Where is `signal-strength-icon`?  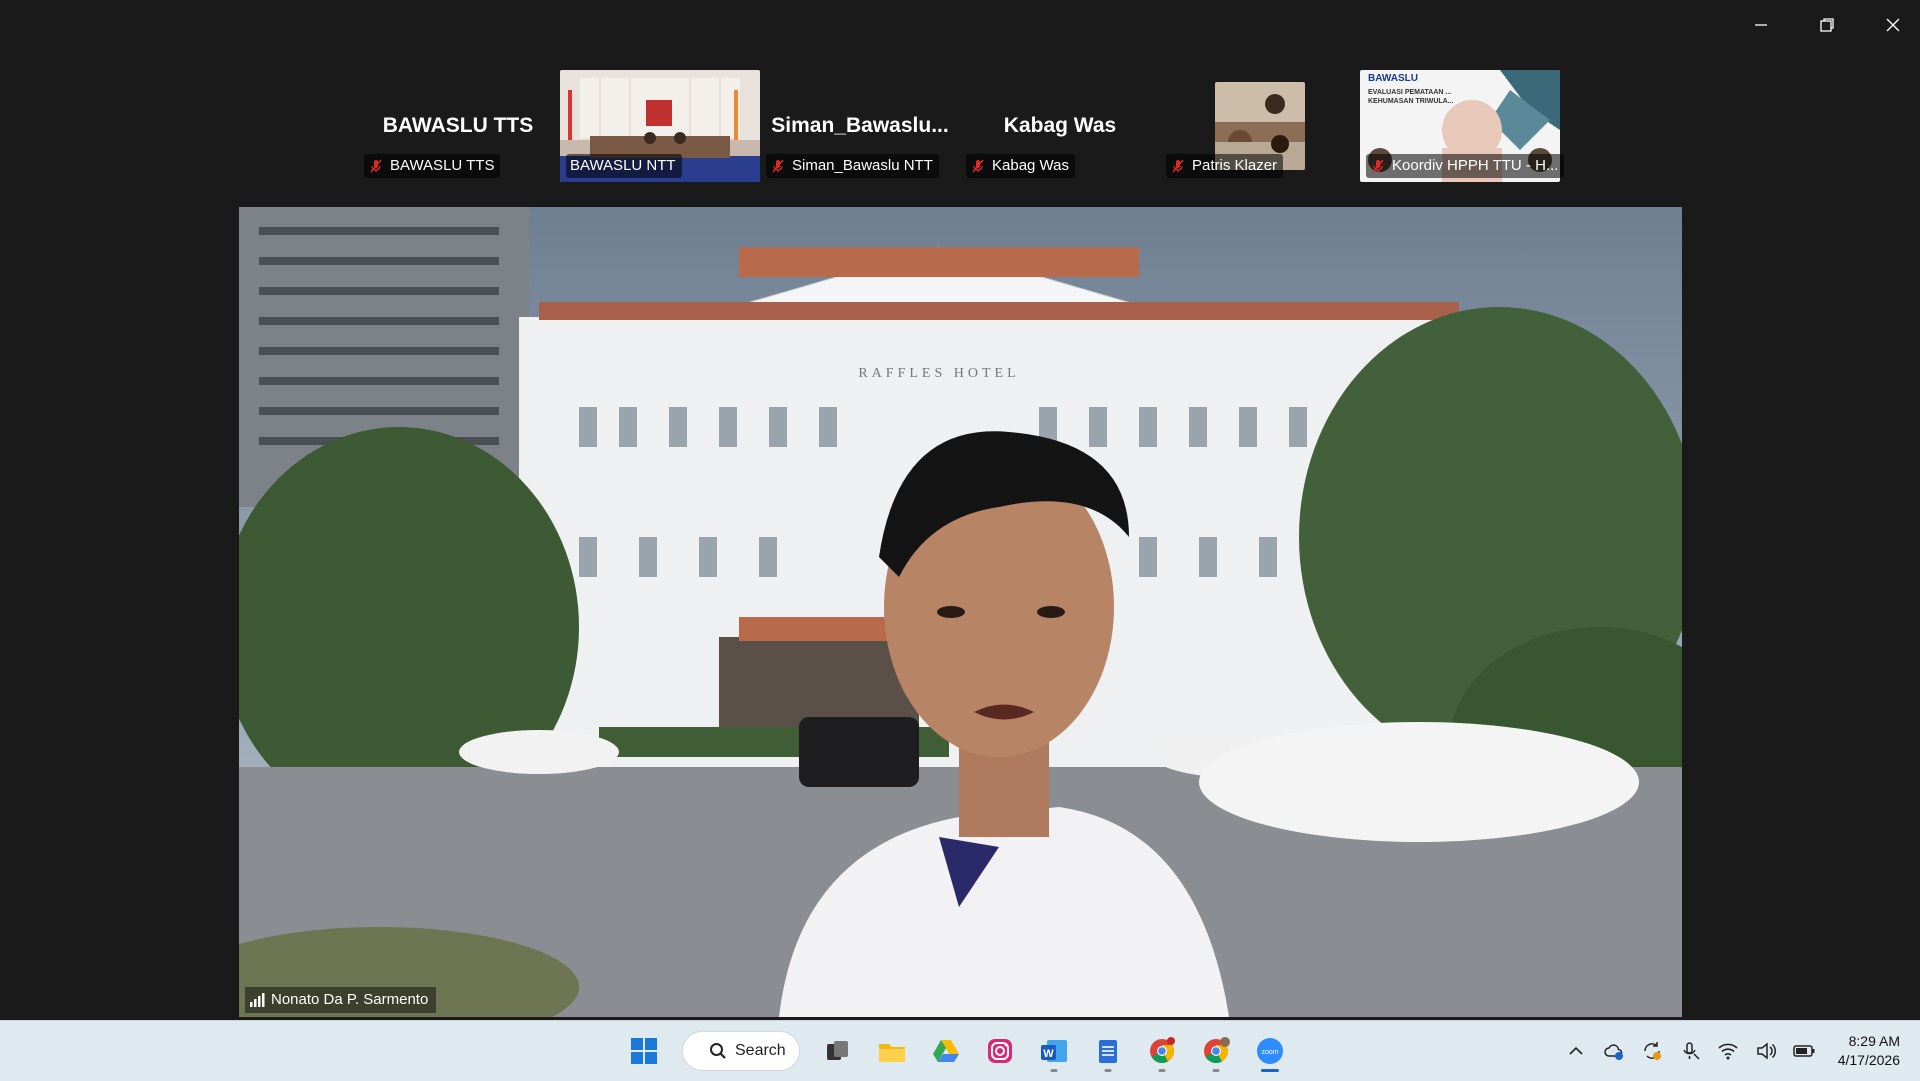
signal-strength-icon is located at coordinates (257, 1000).